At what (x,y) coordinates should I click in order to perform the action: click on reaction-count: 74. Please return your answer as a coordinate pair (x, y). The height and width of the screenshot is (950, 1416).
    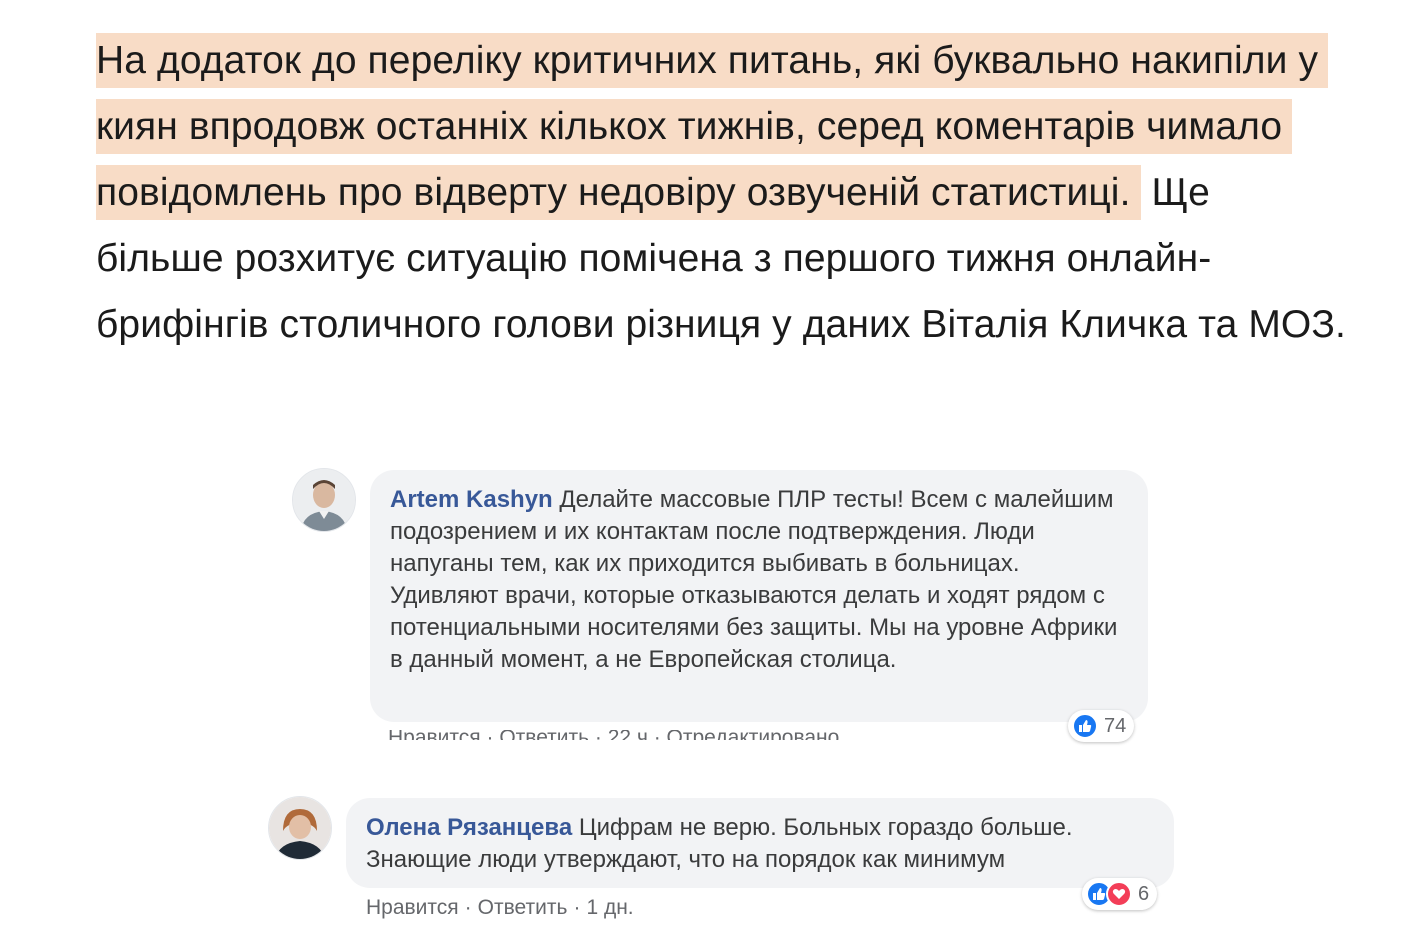
    Looking at the image, I should click on (1115, 725).